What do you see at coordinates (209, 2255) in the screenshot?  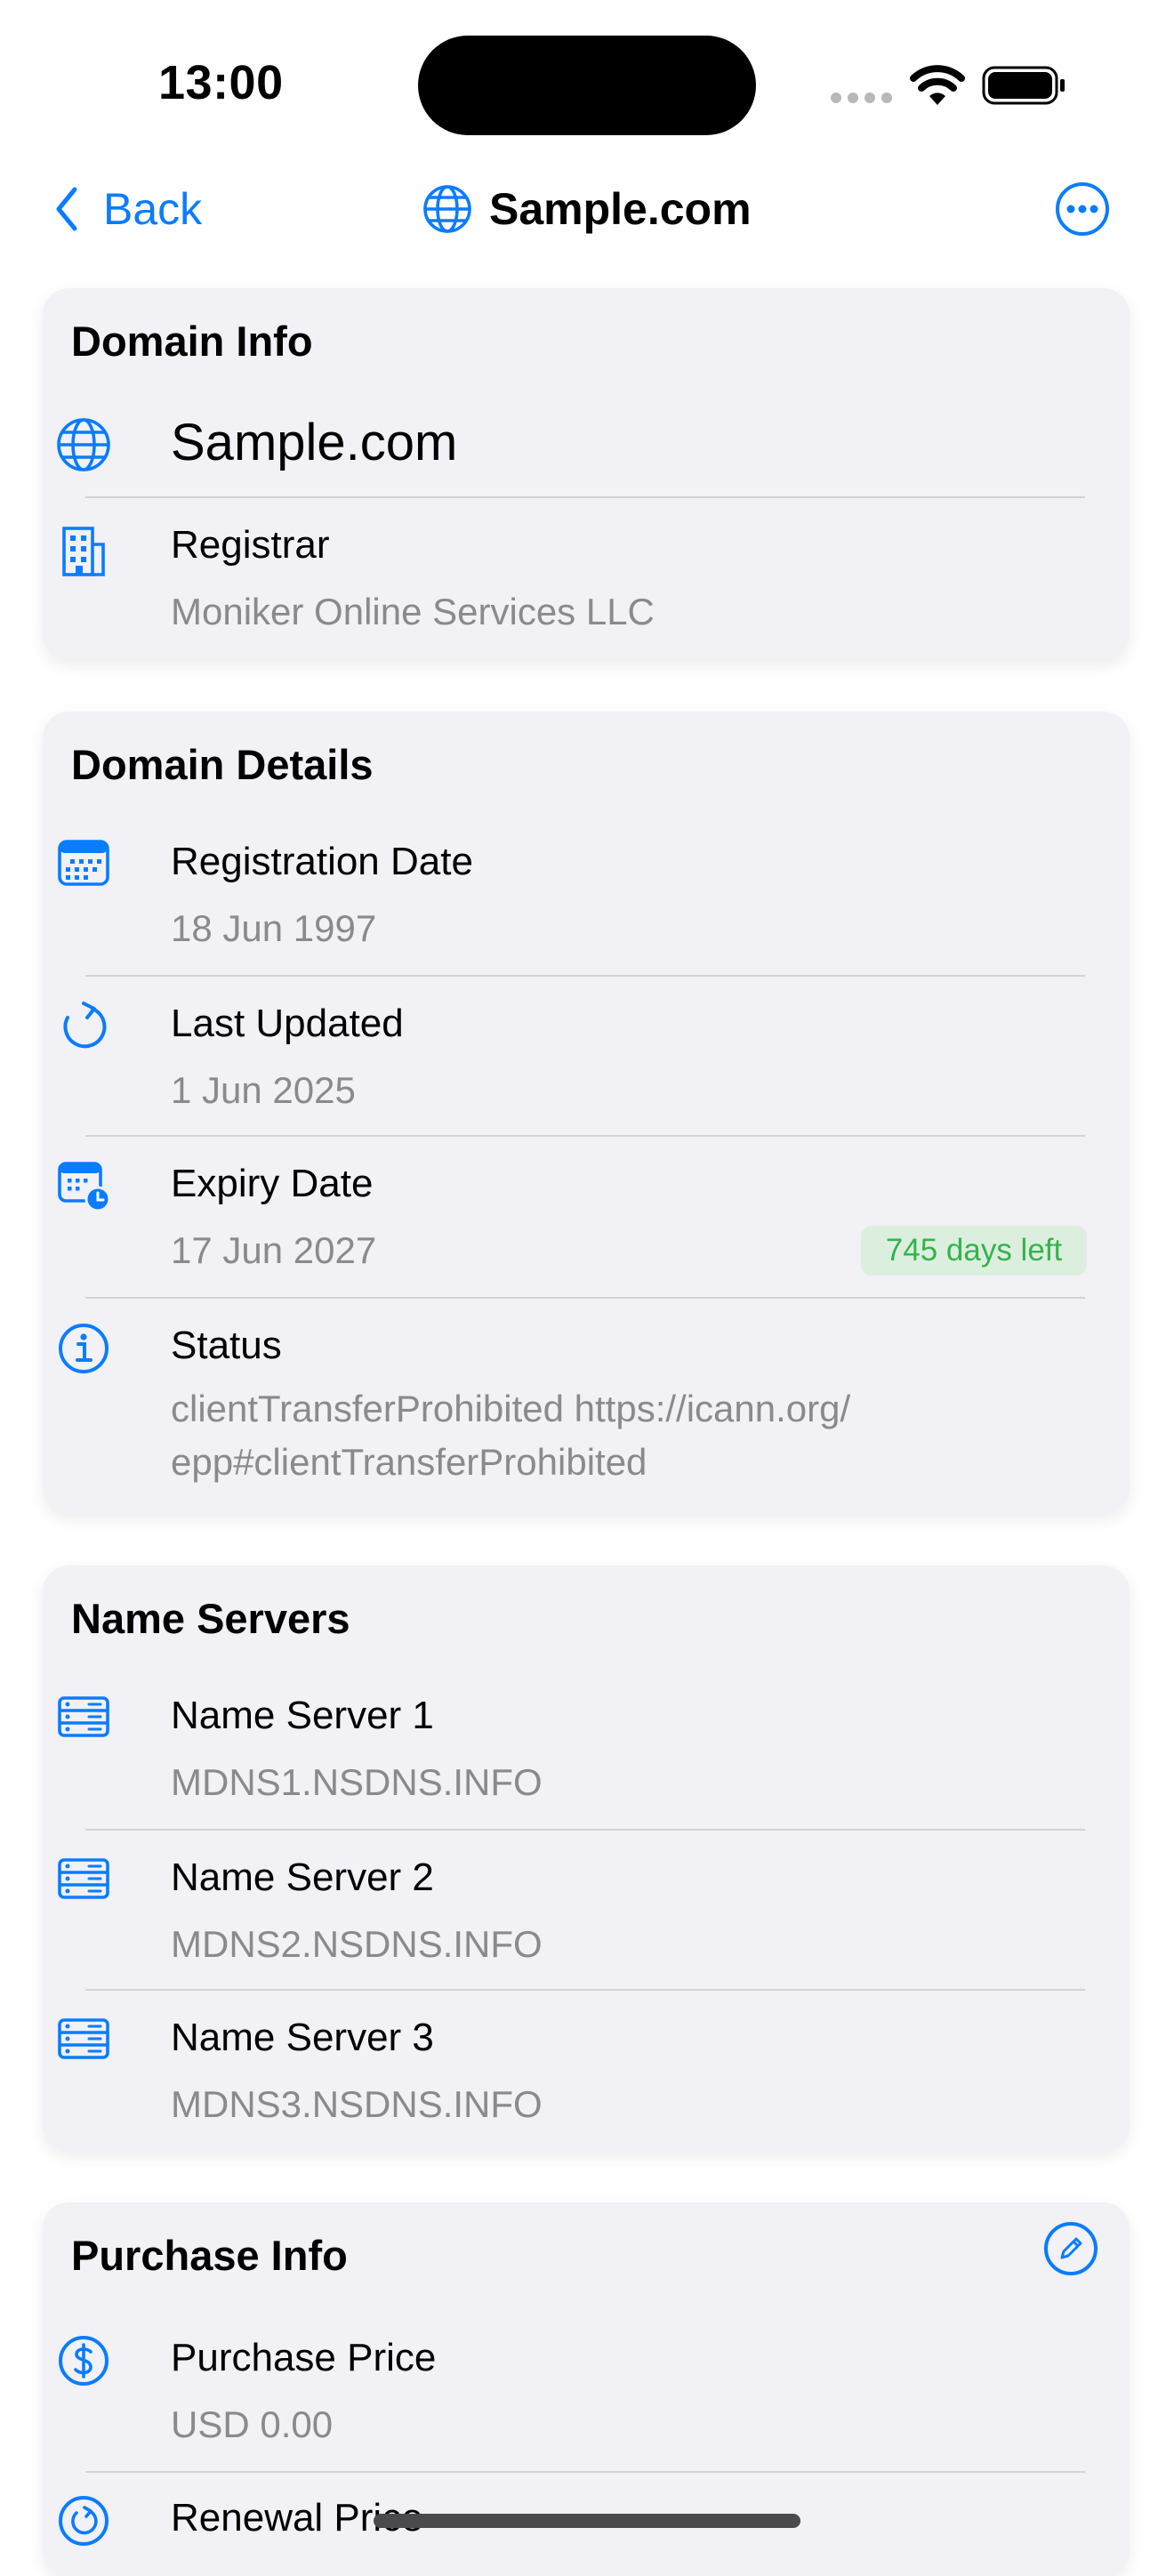 I see `purchase-info-title: Purchase Info` at bounding box center [209, 2255].